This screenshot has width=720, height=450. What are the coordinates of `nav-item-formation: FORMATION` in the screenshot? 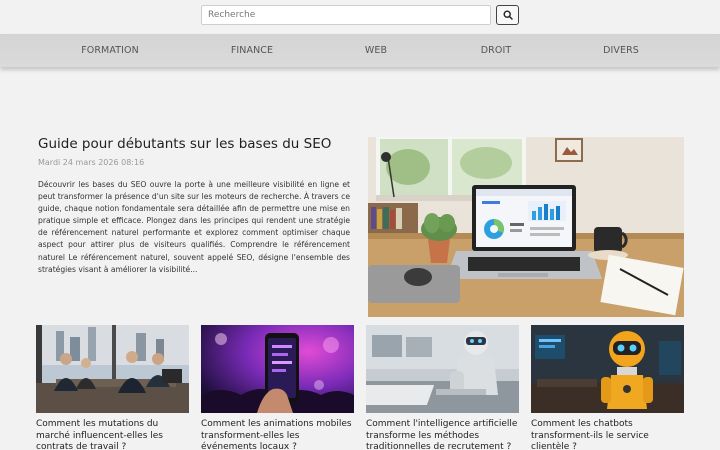 It's located at (110, 50).